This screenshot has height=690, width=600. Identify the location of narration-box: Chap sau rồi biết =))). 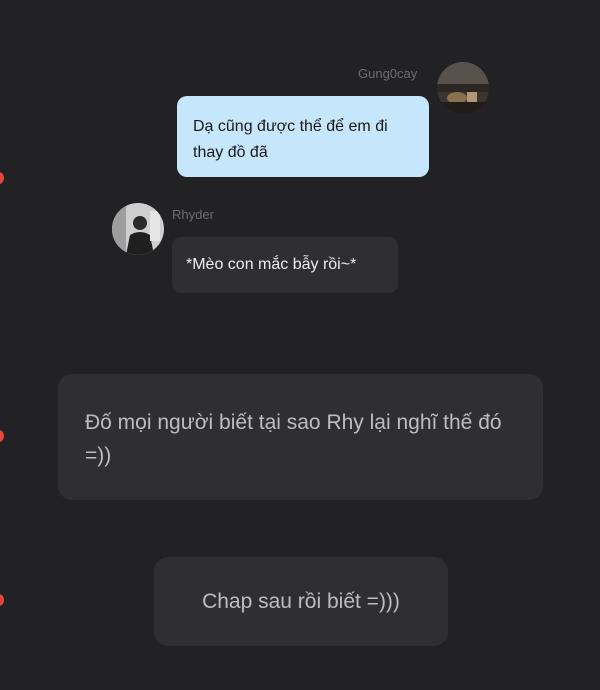
(301, 601).